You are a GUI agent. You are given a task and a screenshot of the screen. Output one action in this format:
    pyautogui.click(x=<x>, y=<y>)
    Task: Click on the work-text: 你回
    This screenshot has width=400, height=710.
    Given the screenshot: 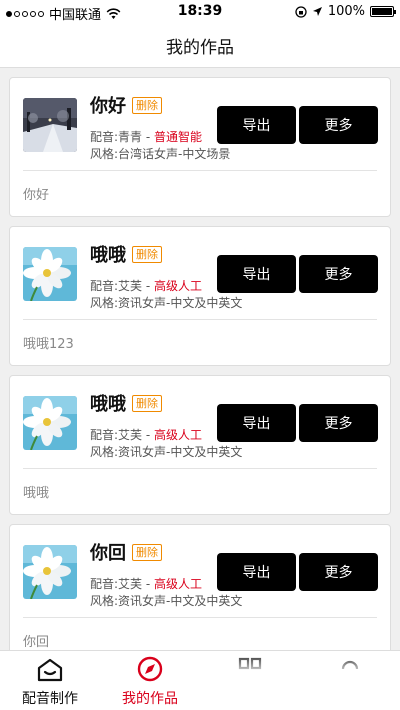 What is the action you would take?
    pyautogui.click(x=36, y=642)
    